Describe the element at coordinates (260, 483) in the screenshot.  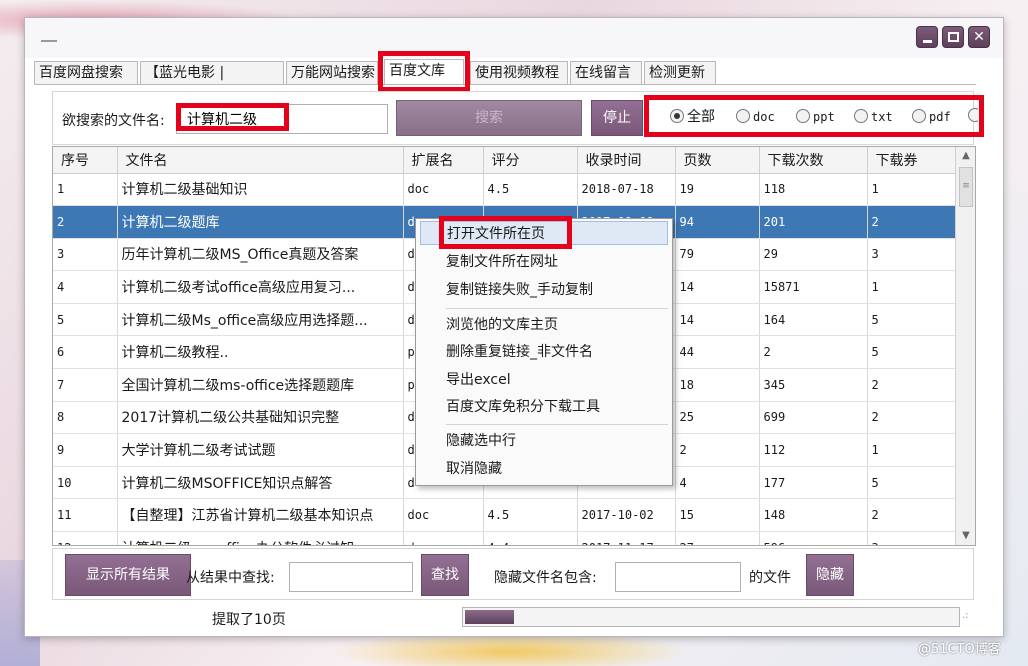
I see `table-cell: 计算机二级MSOFFICE知识点解答` at that location.